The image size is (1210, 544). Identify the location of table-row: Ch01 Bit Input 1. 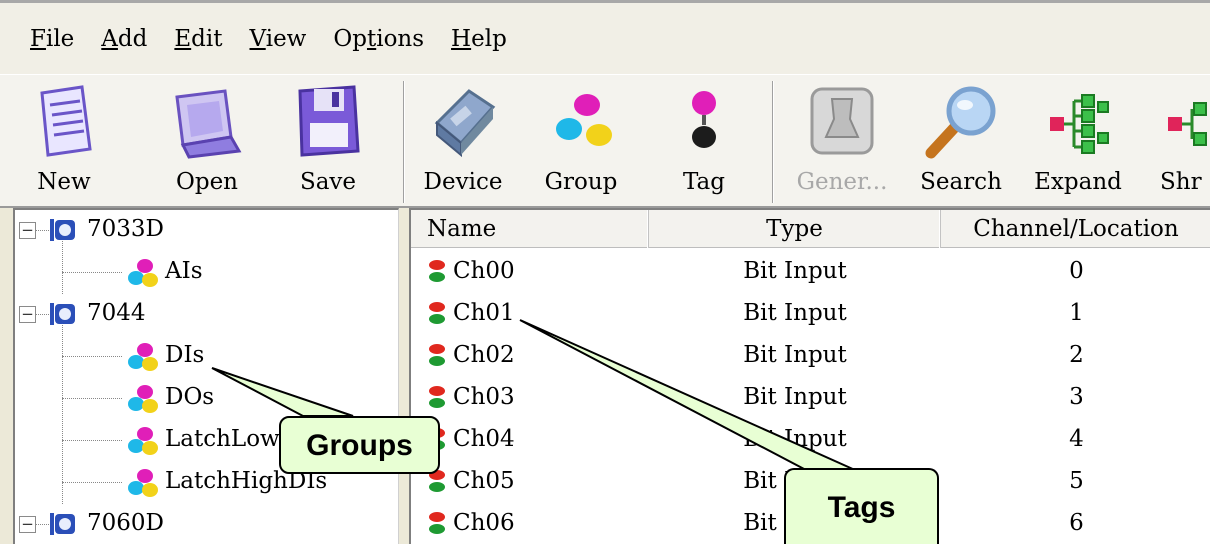
(810, 313).